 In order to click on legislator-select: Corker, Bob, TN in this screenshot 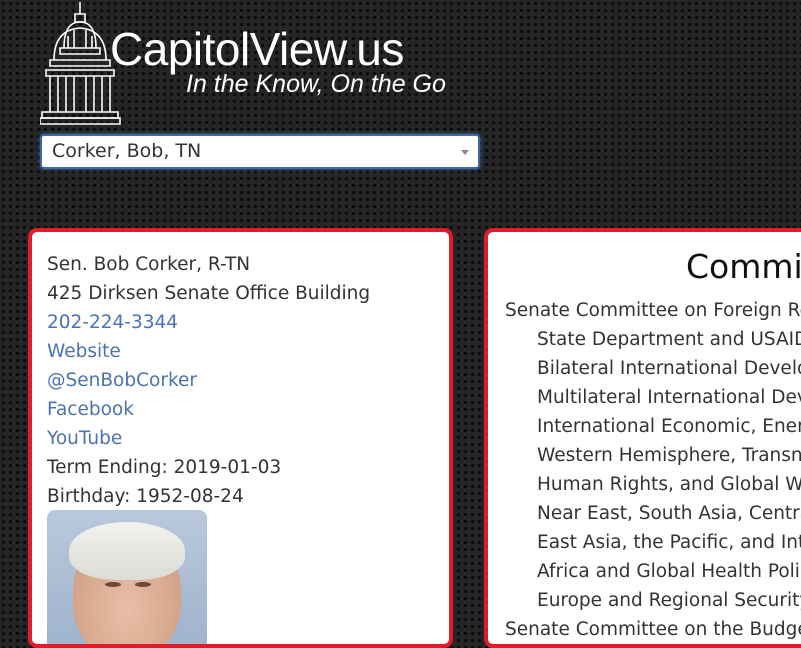, I will do `click(260, 151)`.